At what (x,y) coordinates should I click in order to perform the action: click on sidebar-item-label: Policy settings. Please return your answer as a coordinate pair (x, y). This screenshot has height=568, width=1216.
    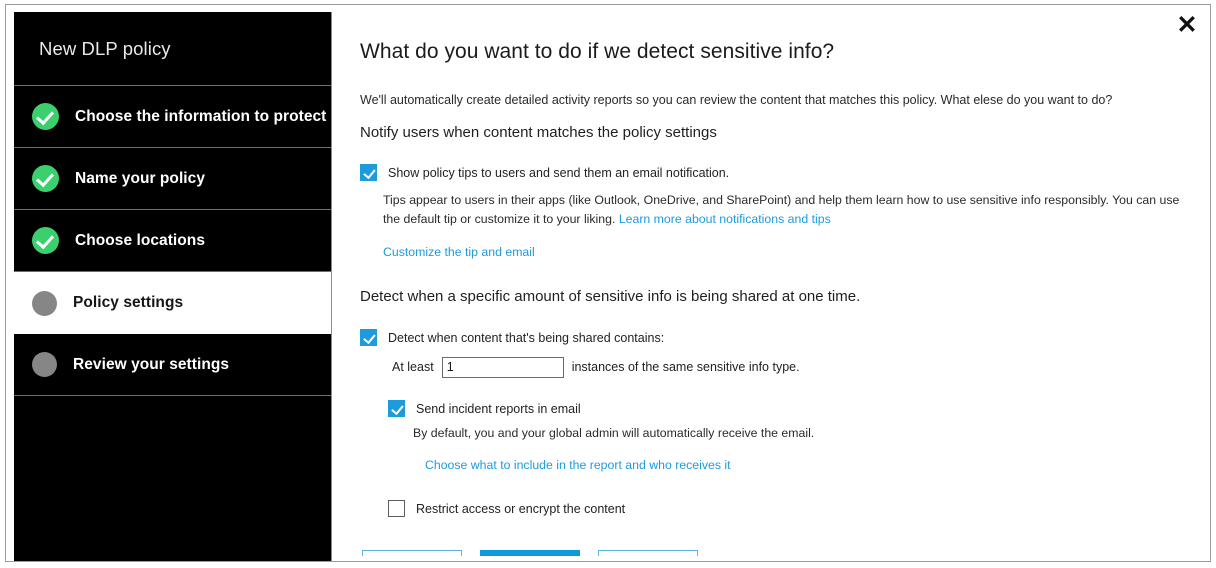
    Looking at the image, I should click on (128, 302).